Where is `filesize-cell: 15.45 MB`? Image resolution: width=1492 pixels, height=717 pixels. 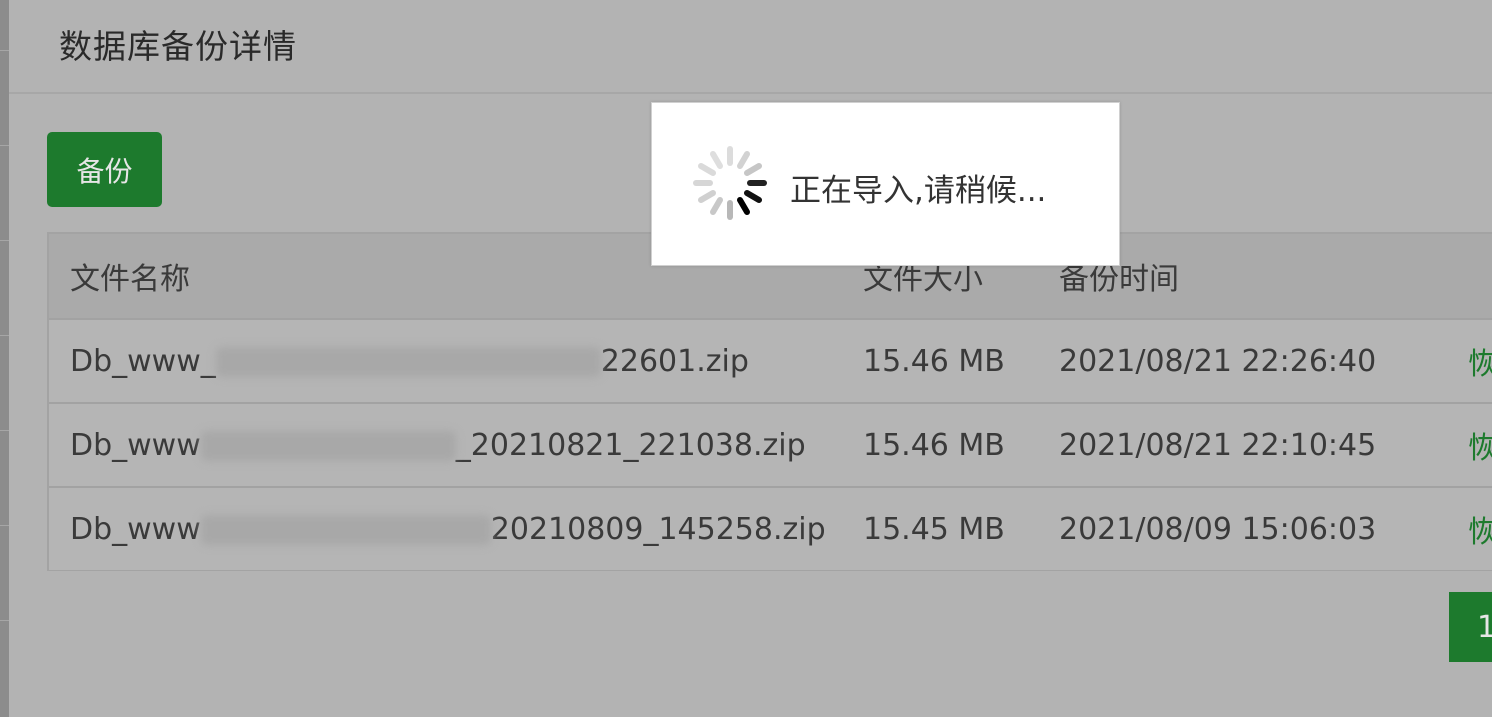
filesize-cell: 15.45 MB is located at coordinates (934, 529).